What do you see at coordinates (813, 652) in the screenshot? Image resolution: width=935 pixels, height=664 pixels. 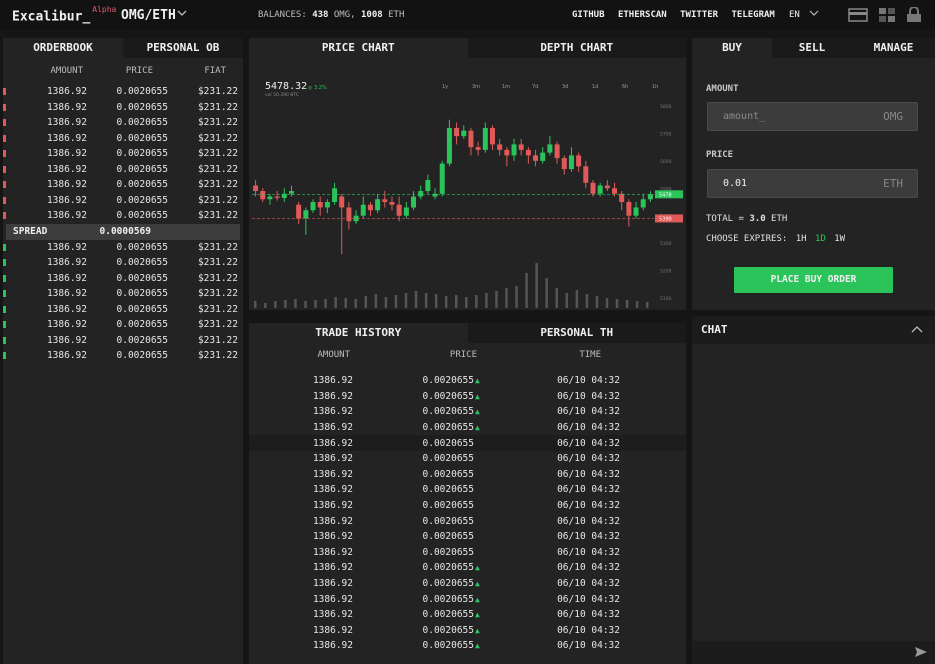 I see `chat-input-bar` at bounding box center [813, 652].